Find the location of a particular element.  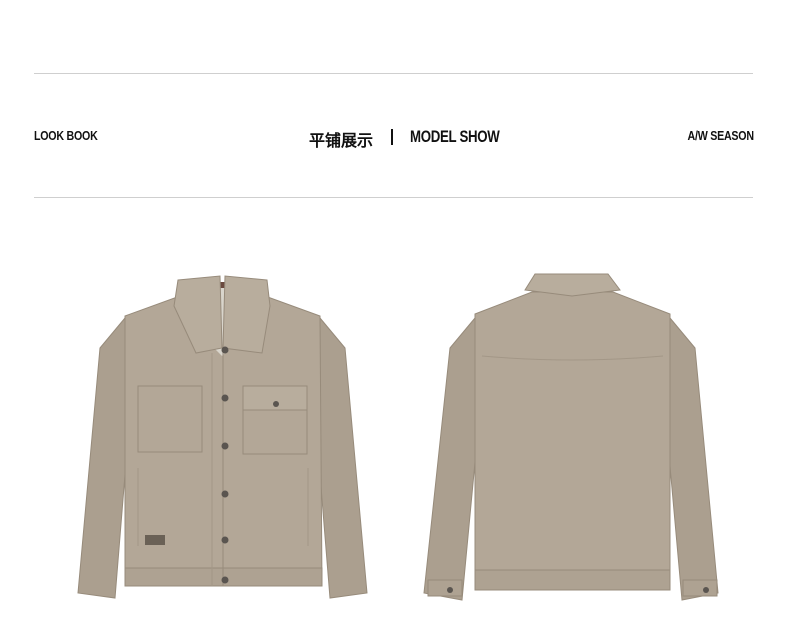

section-header: LOOK BOOK 平铺展示 MODEL SHOW A/W SEASON is located at coordinates (395, 138).